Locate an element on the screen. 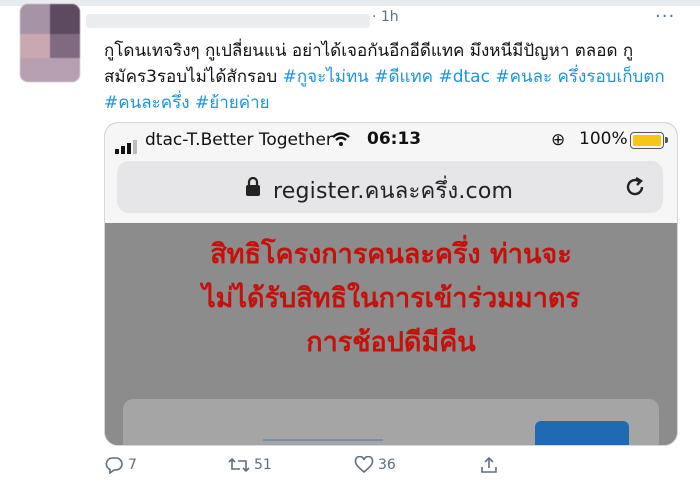 This screenshot has height=490, width=700. address-bar: register.คนละครึ่ง.com is located at coordinates (390, 187).